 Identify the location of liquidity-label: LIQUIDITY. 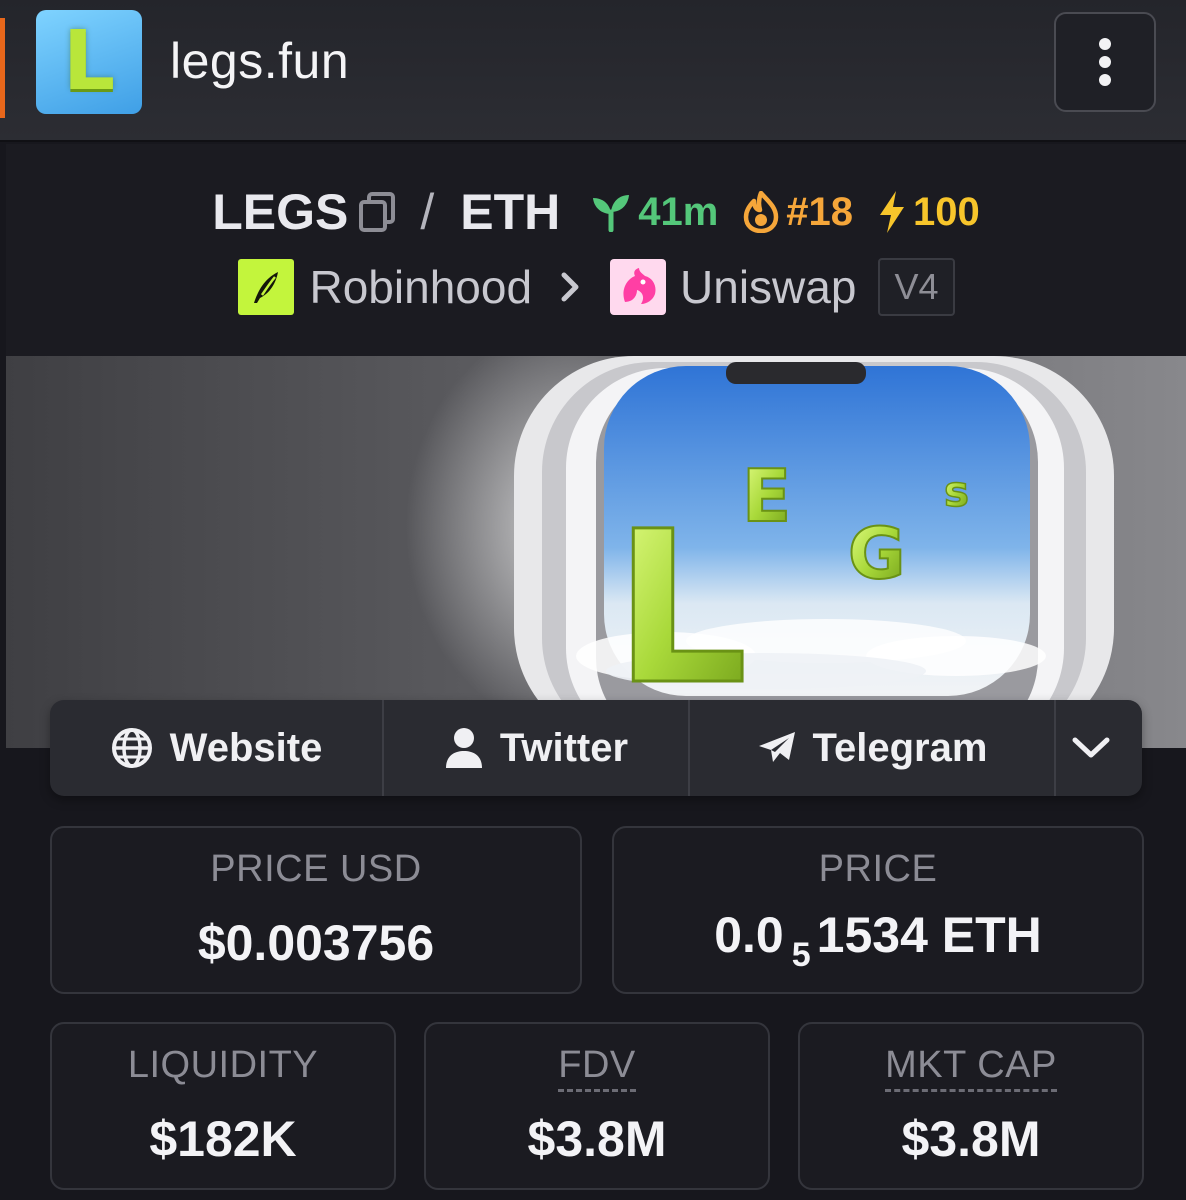
(223, 1065).